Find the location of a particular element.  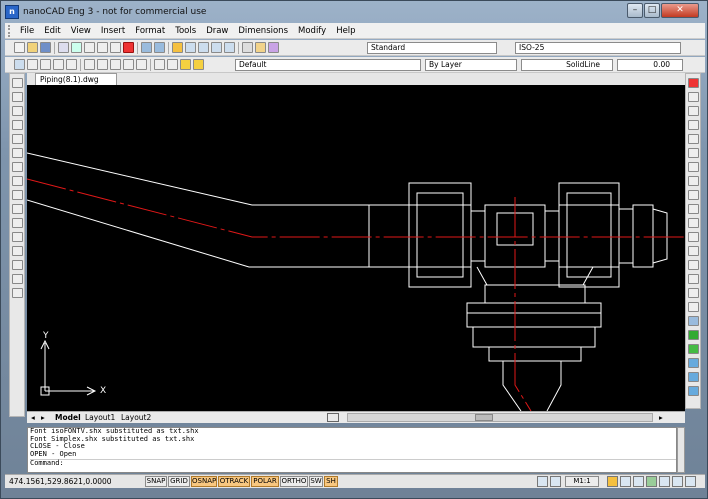

block-icon is located at coordinates (32, 64).